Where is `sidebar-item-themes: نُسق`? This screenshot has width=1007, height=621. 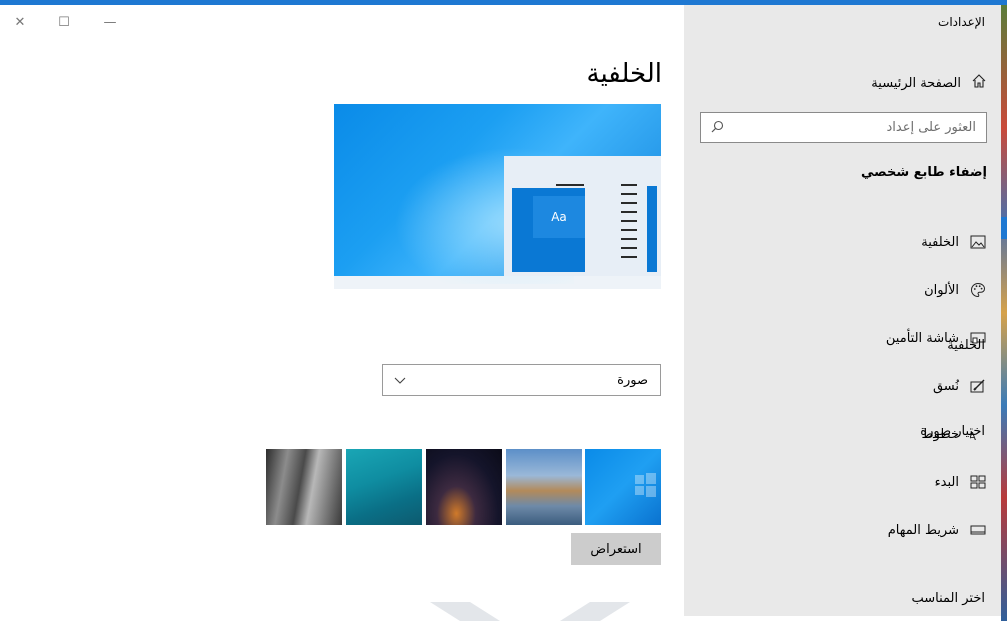 sidebar-item-themes: نُسق is located at coordinates (842, 386).